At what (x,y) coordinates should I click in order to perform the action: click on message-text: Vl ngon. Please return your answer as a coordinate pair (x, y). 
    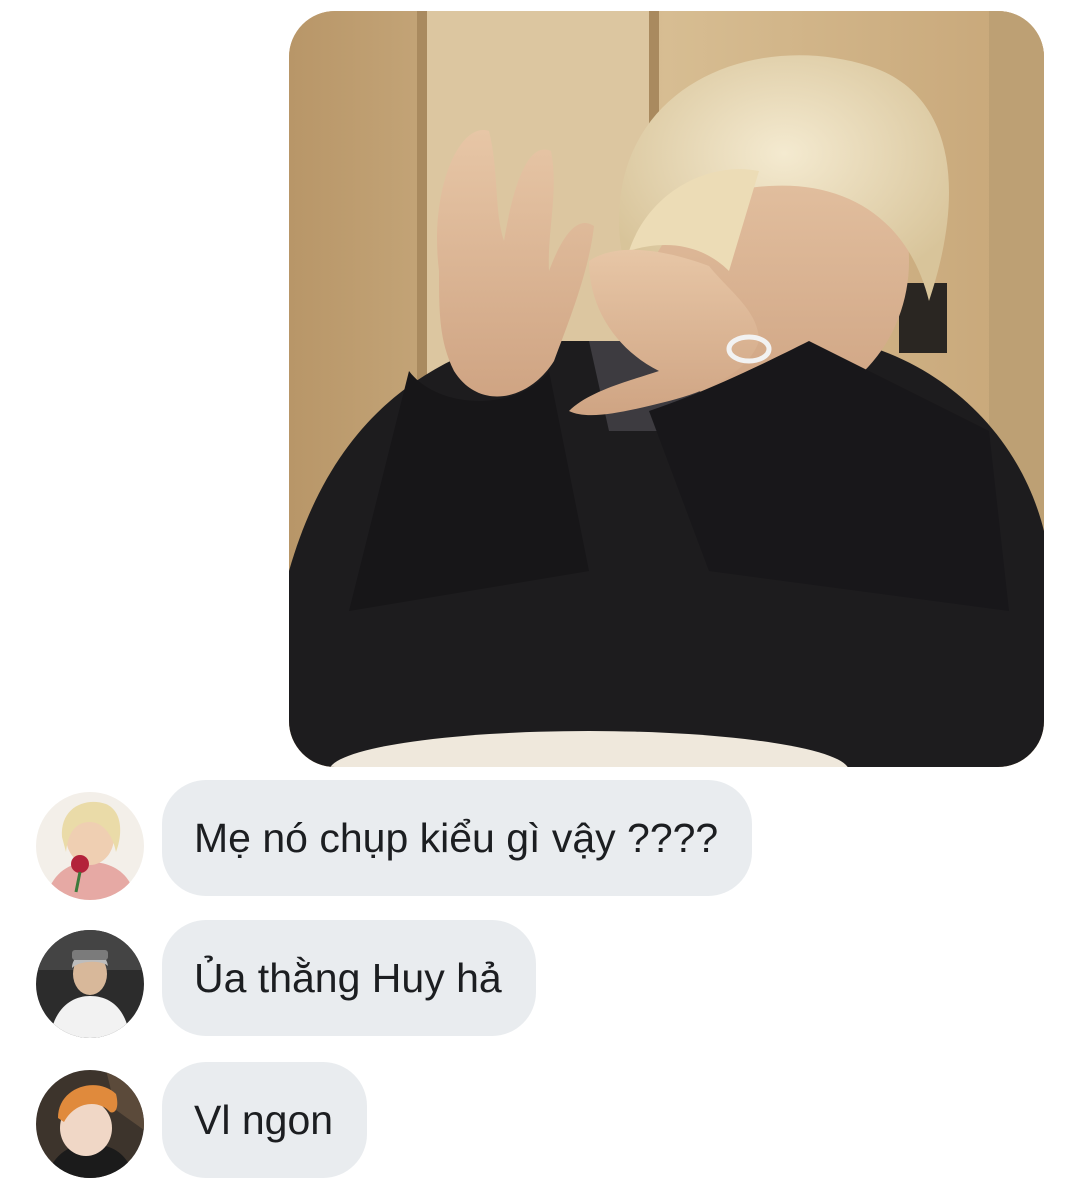
    Looking at the image, I should click on (264, 1120).